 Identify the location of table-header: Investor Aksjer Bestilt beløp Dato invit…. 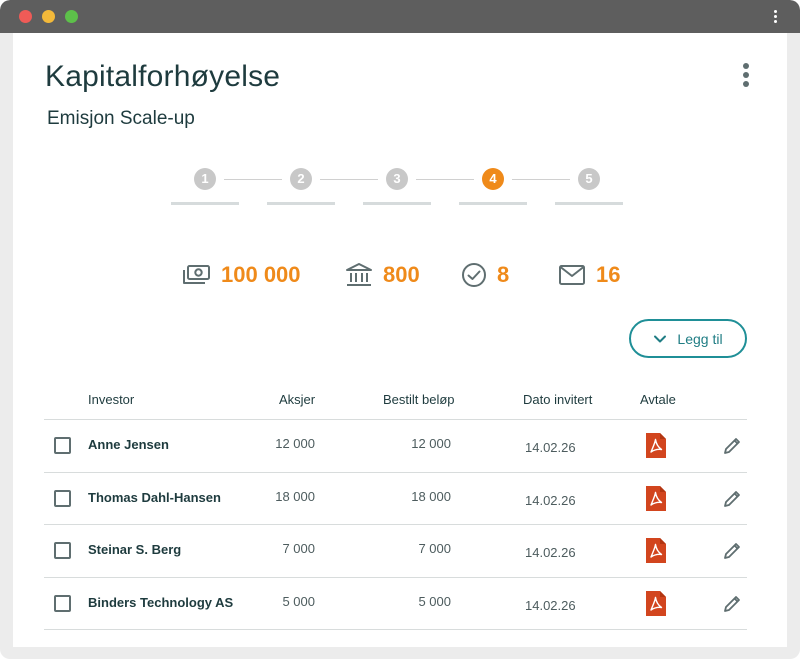
(395, 401).